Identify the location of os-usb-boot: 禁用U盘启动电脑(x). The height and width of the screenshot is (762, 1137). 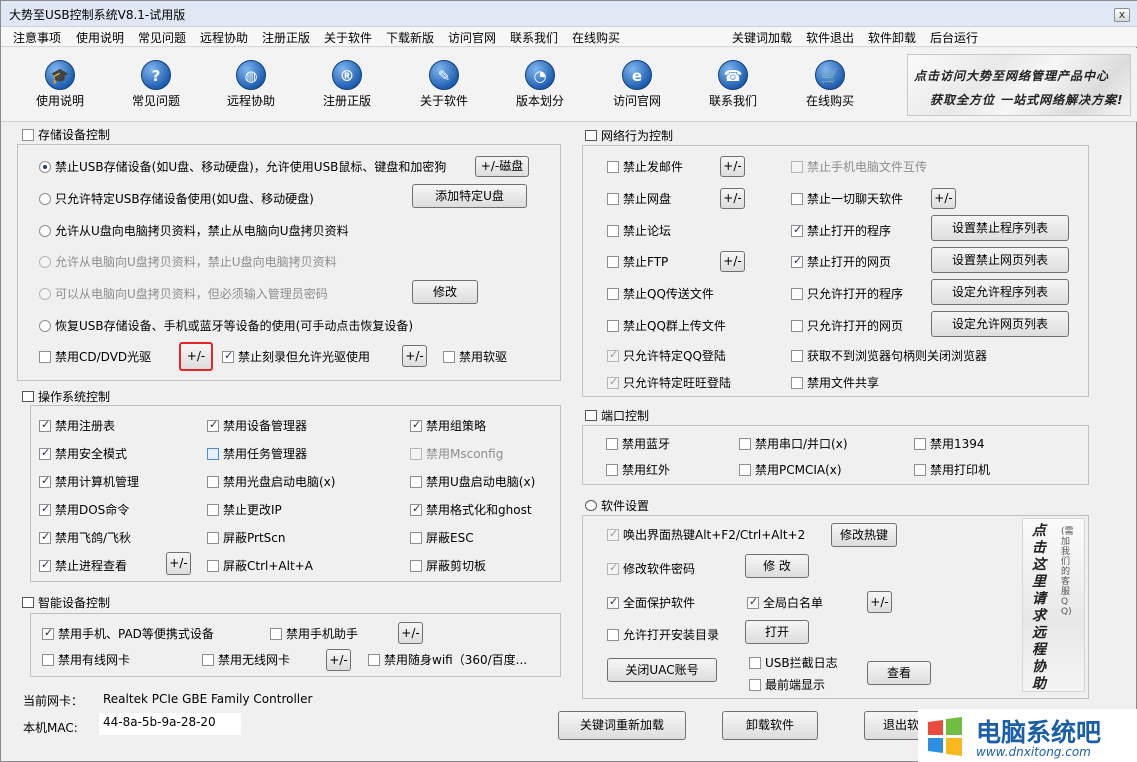
(472, 482).